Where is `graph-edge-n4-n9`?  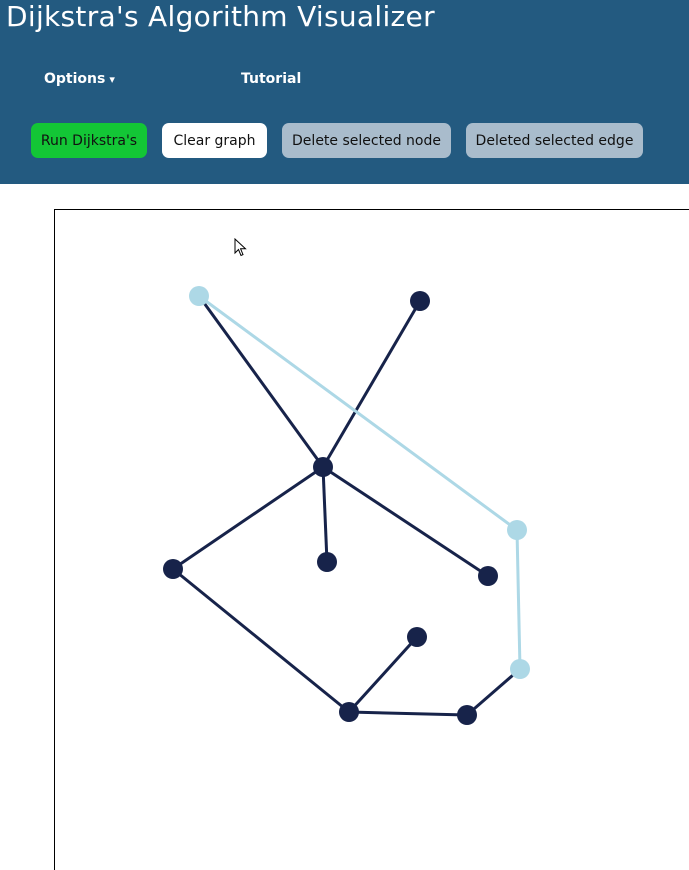 graph-edge-n4-n9 is located at coordinates (518, 599).